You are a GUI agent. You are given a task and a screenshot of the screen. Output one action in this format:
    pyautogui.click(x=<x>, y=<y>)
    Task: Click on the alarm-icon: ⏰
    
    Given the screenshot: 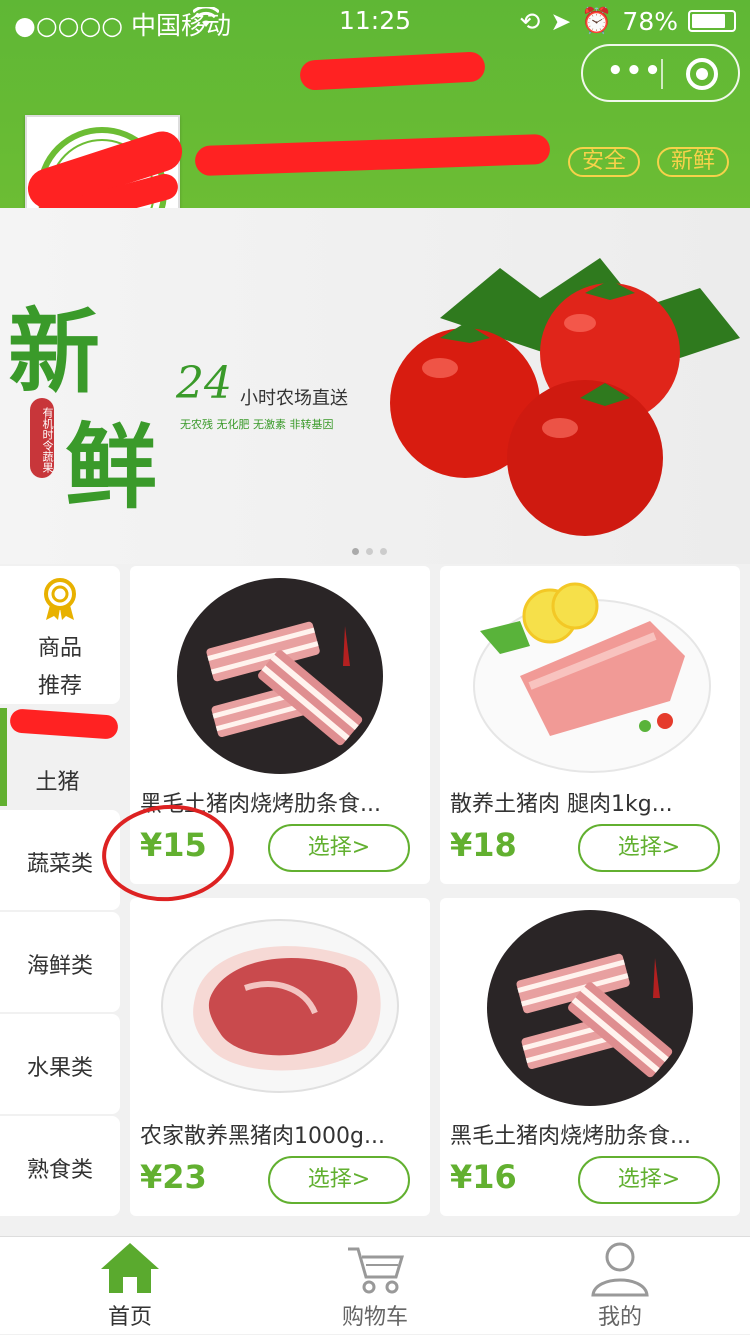 What is the action you would take?
    pyautogui.click(x=597, y=20)
    